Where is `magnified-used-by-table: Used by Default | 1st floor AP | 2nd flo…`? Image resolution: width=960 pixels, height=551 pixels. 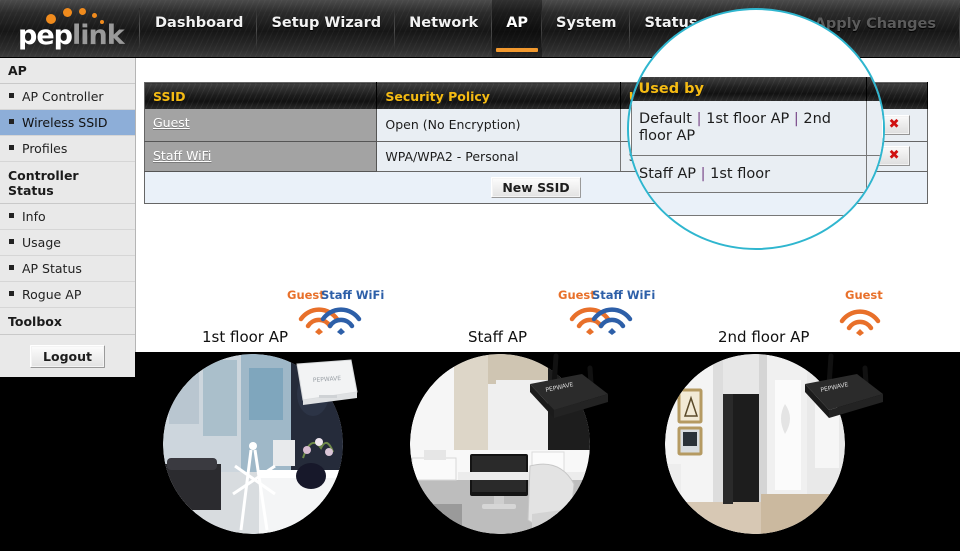
magnified-used-by-table: Used by Default | 1st floor AP | 2nd flo… is located at coordinates (757, 146).